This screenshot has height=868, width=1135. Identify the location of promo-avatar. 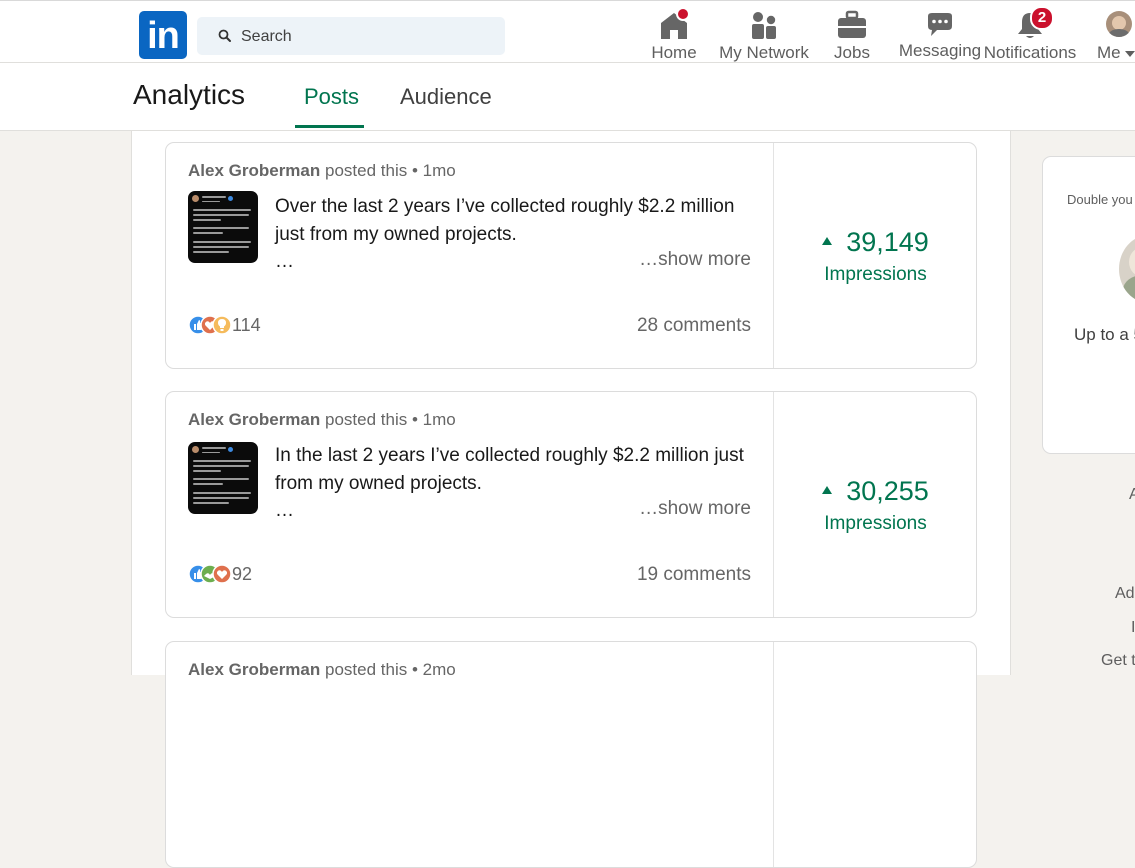
(1127, 269).